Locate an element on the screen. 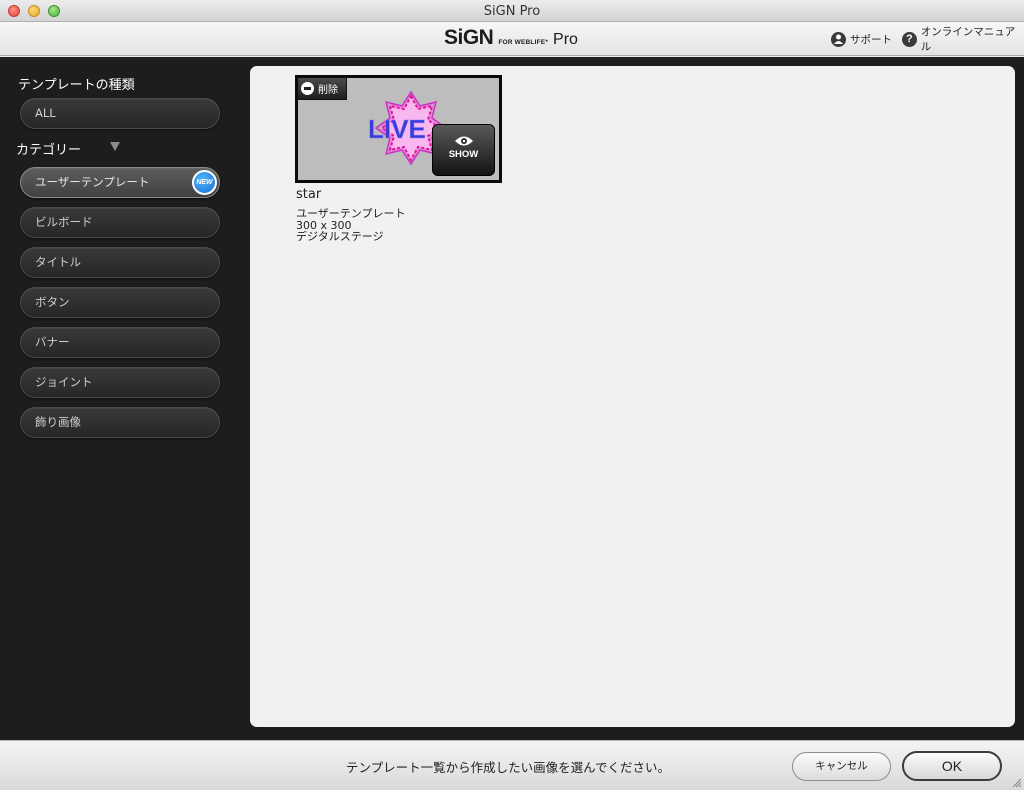  sidebar-item-decoration: 飾り画像 is located at coordinates (120, 422).